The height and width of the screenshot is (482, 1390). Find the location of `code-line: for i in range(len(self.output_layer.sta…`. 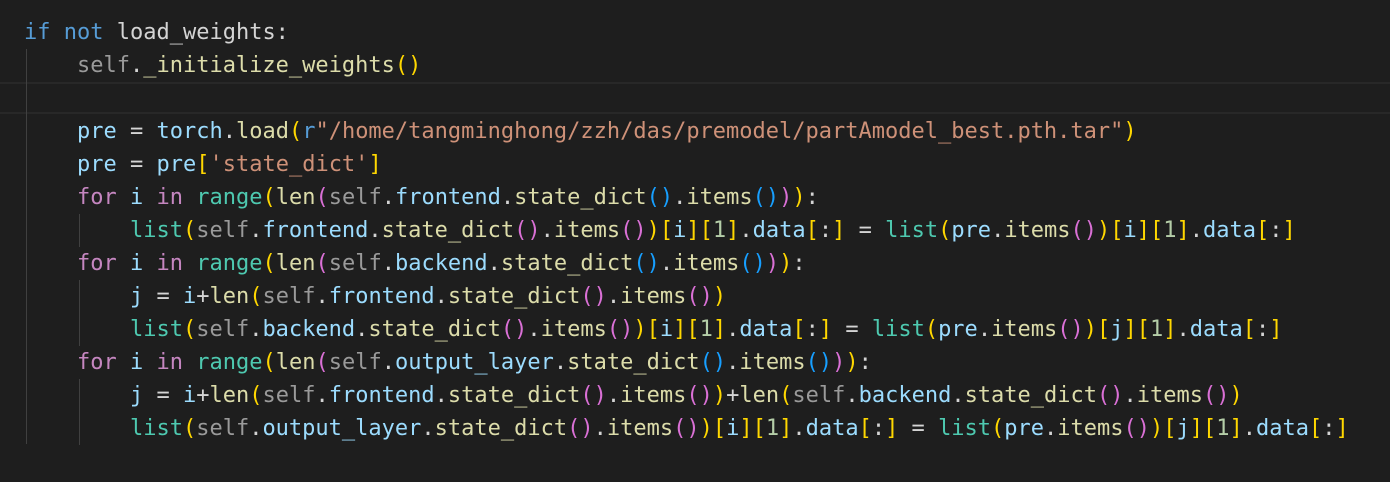

code-line: for i in range(len(self.output_layer.sta… is located at coordinates (448, 362).